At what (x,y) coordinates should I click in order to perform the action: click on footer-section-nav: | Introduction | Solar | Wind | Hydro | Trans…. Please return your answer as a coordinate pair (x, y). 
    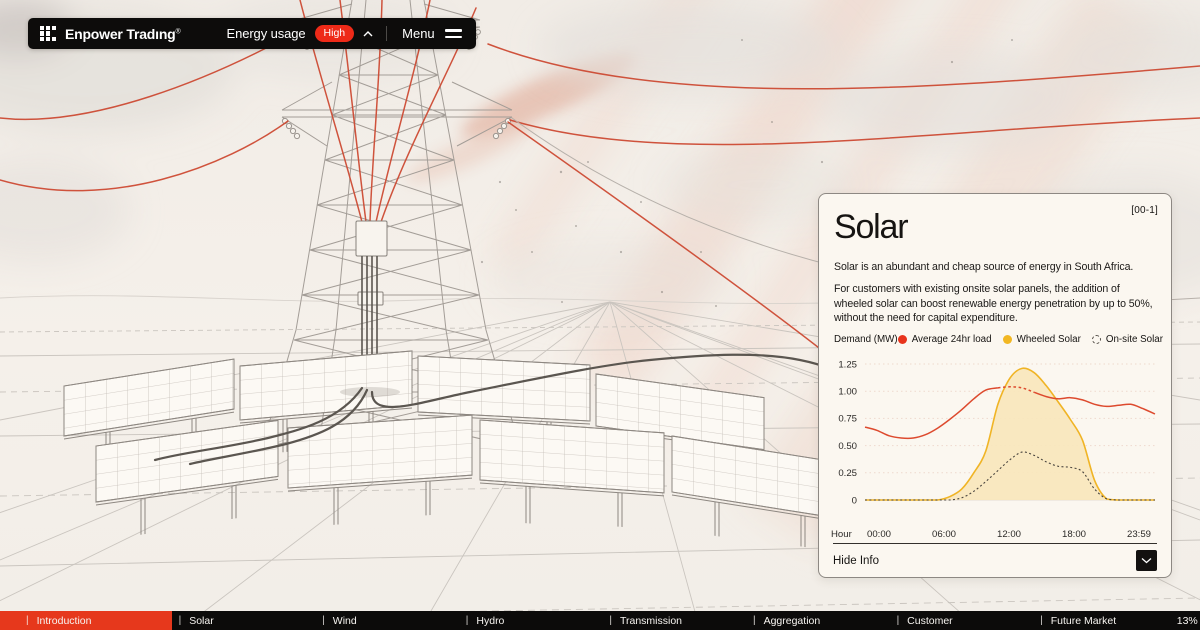
    Looking at the image, I should click on (600, 620).